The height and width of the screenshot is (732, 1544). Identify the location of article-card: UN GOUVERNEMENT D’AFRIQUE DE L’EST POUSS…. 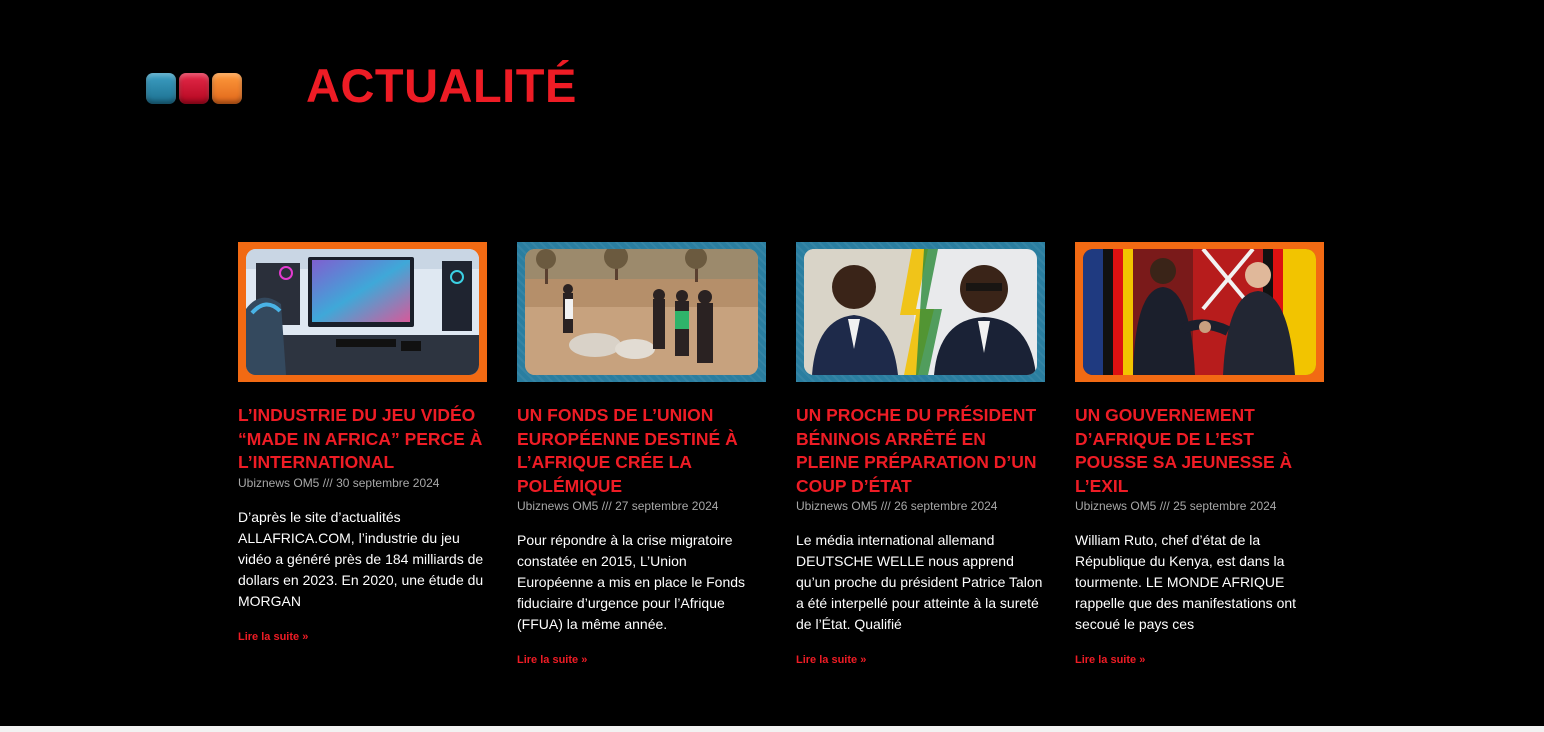
(1199, 455).